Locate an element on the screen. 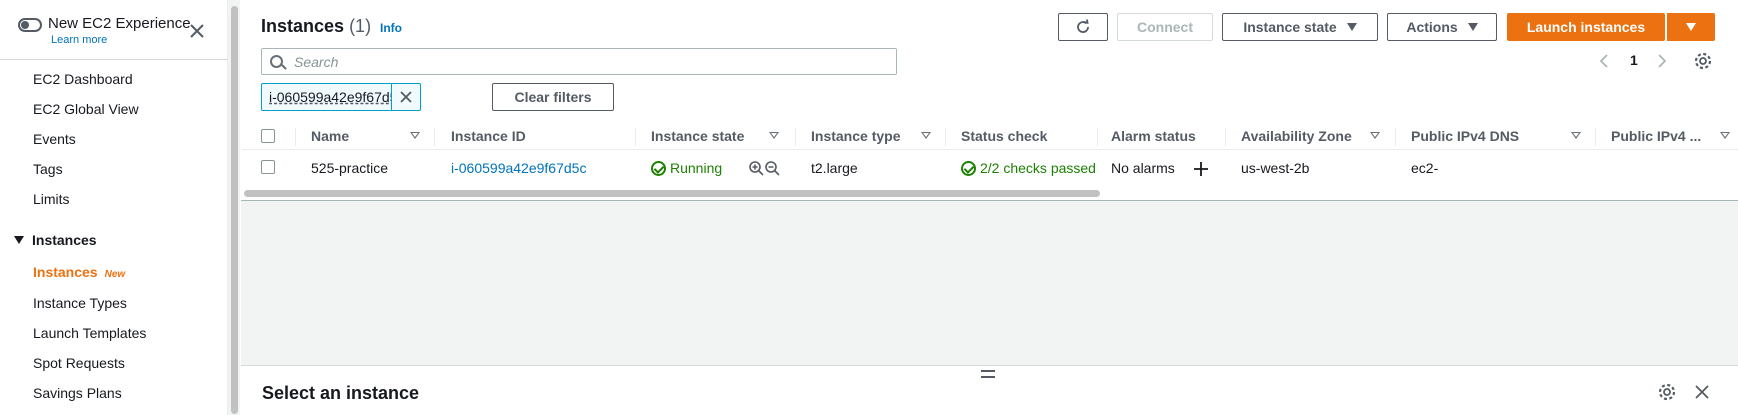 Image resolution: width=1738 pixels, height=415 pixels. cell-name: 525-practice is located at coordinates (350, 168).